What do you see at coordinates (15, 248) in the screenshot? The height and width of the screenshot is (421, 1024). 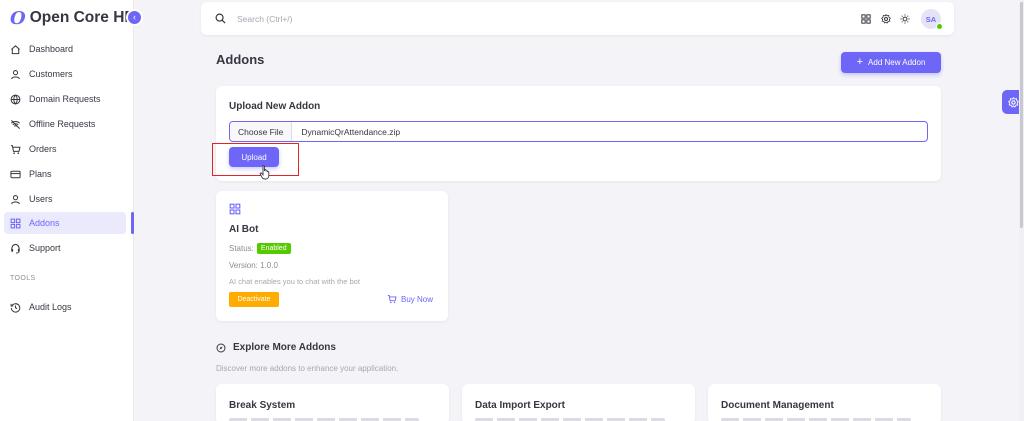 I see `headset-icon` at bounding box center [15, 248].